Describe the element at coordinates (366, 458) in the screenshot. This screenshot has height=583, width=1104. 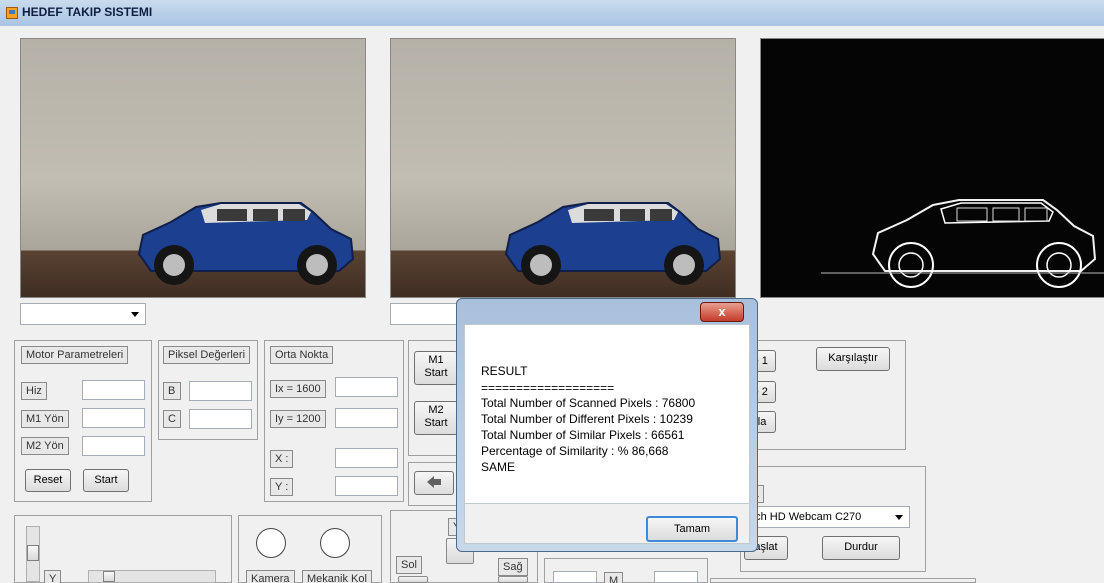
I see `x-input` at that location.